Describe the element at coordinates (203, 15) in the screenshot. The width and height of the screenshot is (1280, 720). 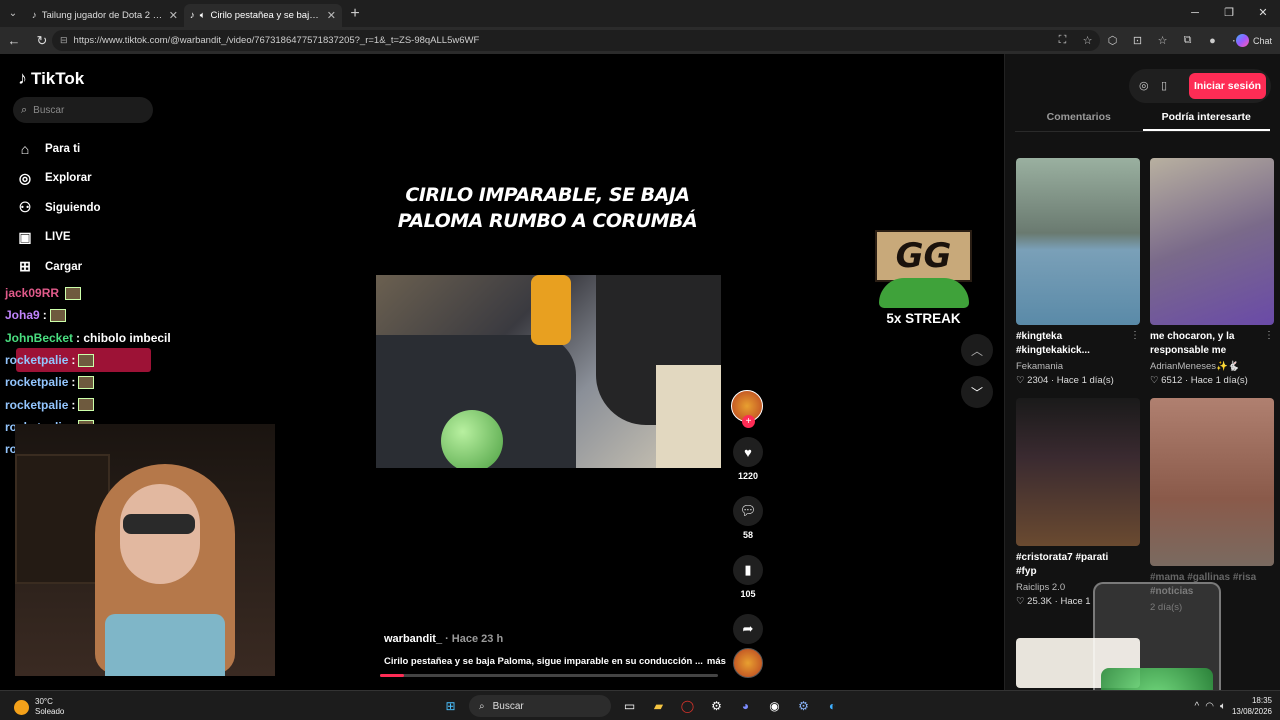
I see `speaker-icon: 🔈︎` at that location.